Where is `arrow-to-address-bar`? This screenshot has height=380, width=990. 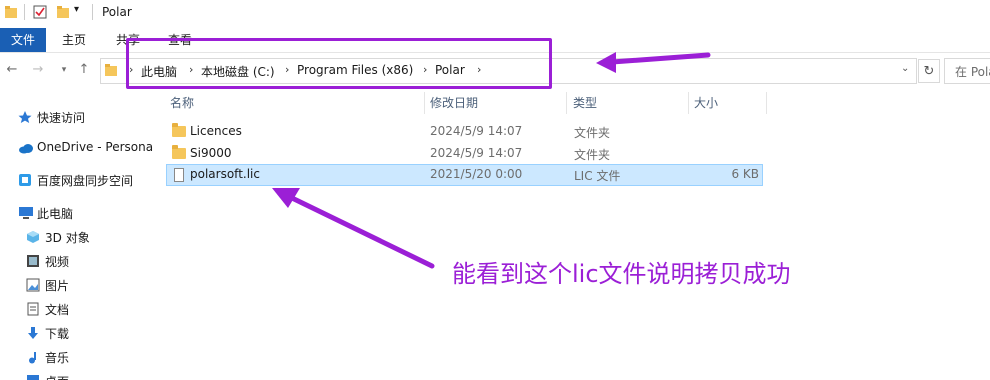 arrow-to-address-bar is located at coordinates (653, 62).